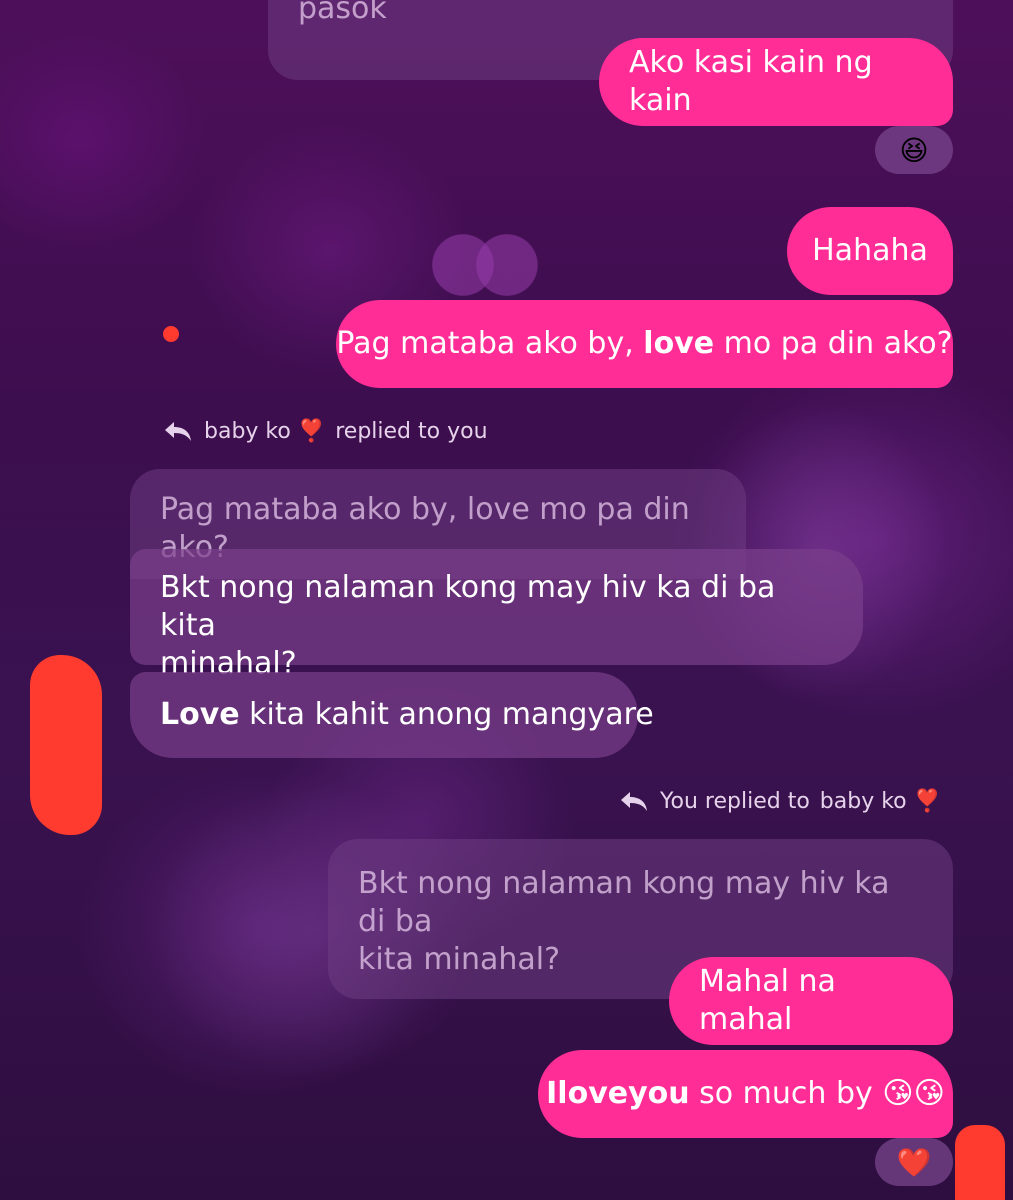  I want to click on laughing-emoji-icon: 😆, so click(914, 150).